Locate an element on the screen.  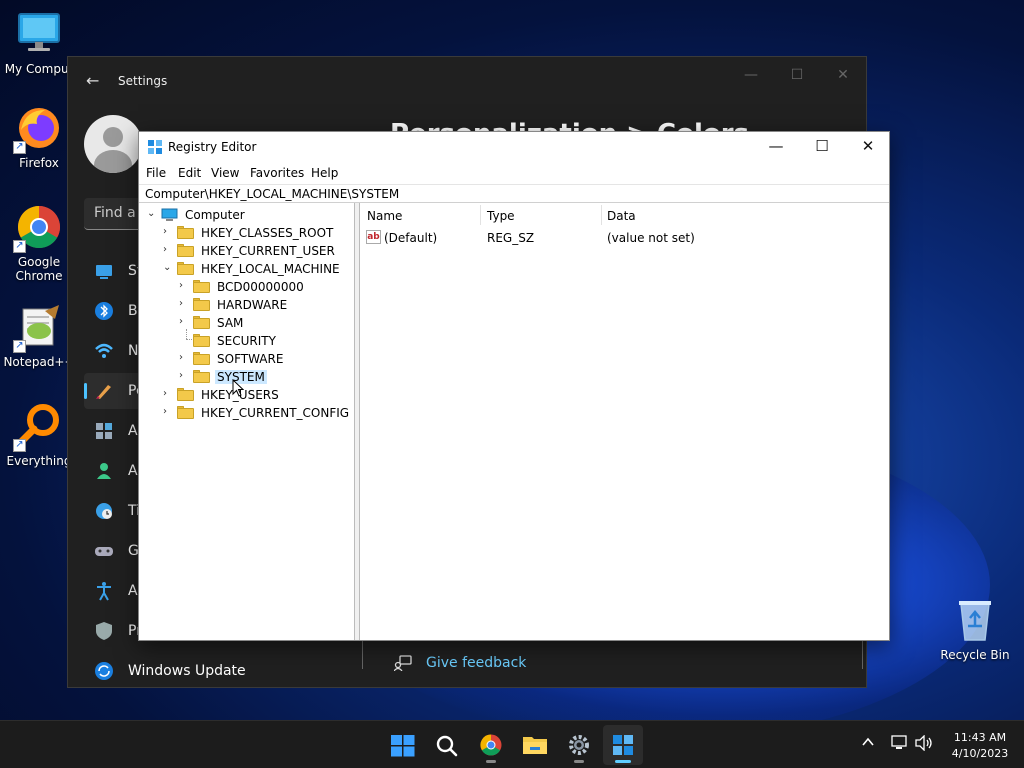
taskbar-start-button is located at coordinates (403, 745).